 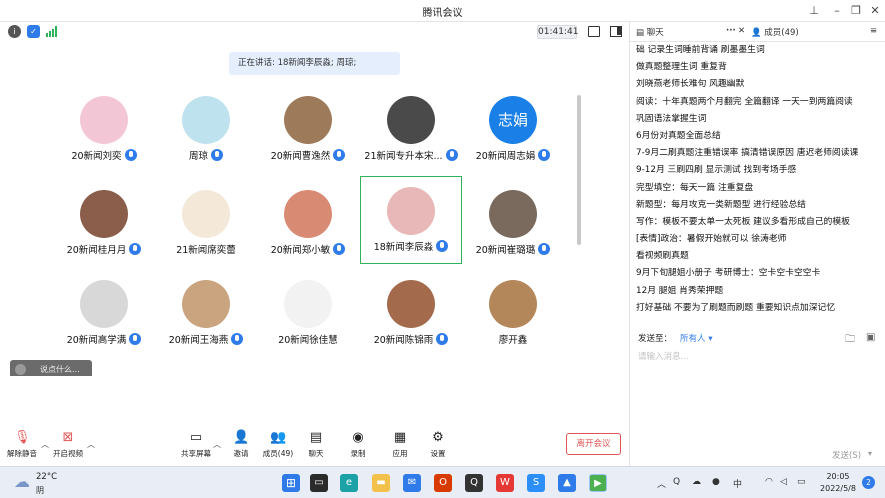 What do you see at coordinates (33, 31) in the screenshot?
I see `shield-icon: ✓` at bounding box center [33, 31].